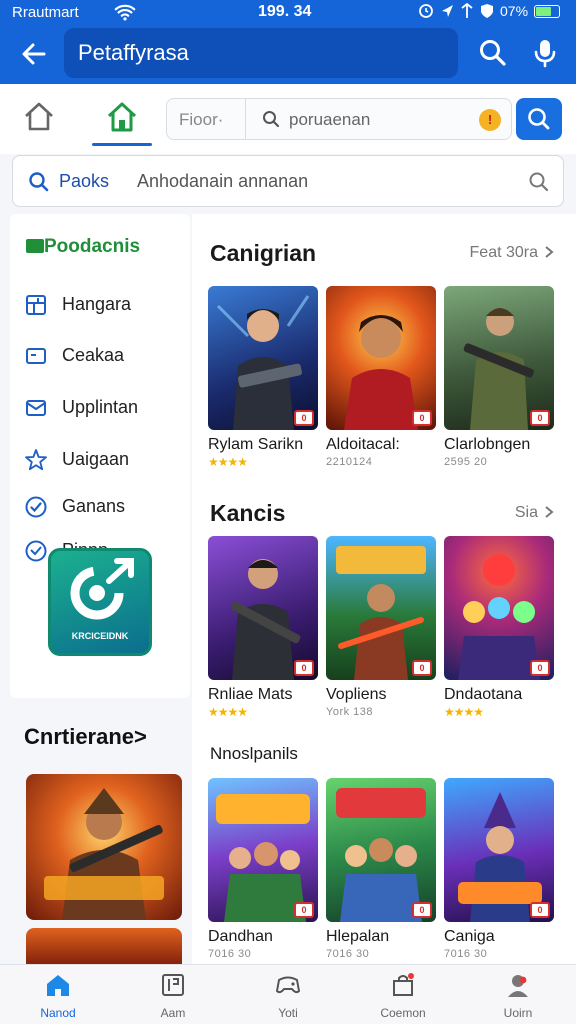 This screenshot has height=1024, width=576. I want to click on game-title: Rnliae Mats, so click(250, 694).